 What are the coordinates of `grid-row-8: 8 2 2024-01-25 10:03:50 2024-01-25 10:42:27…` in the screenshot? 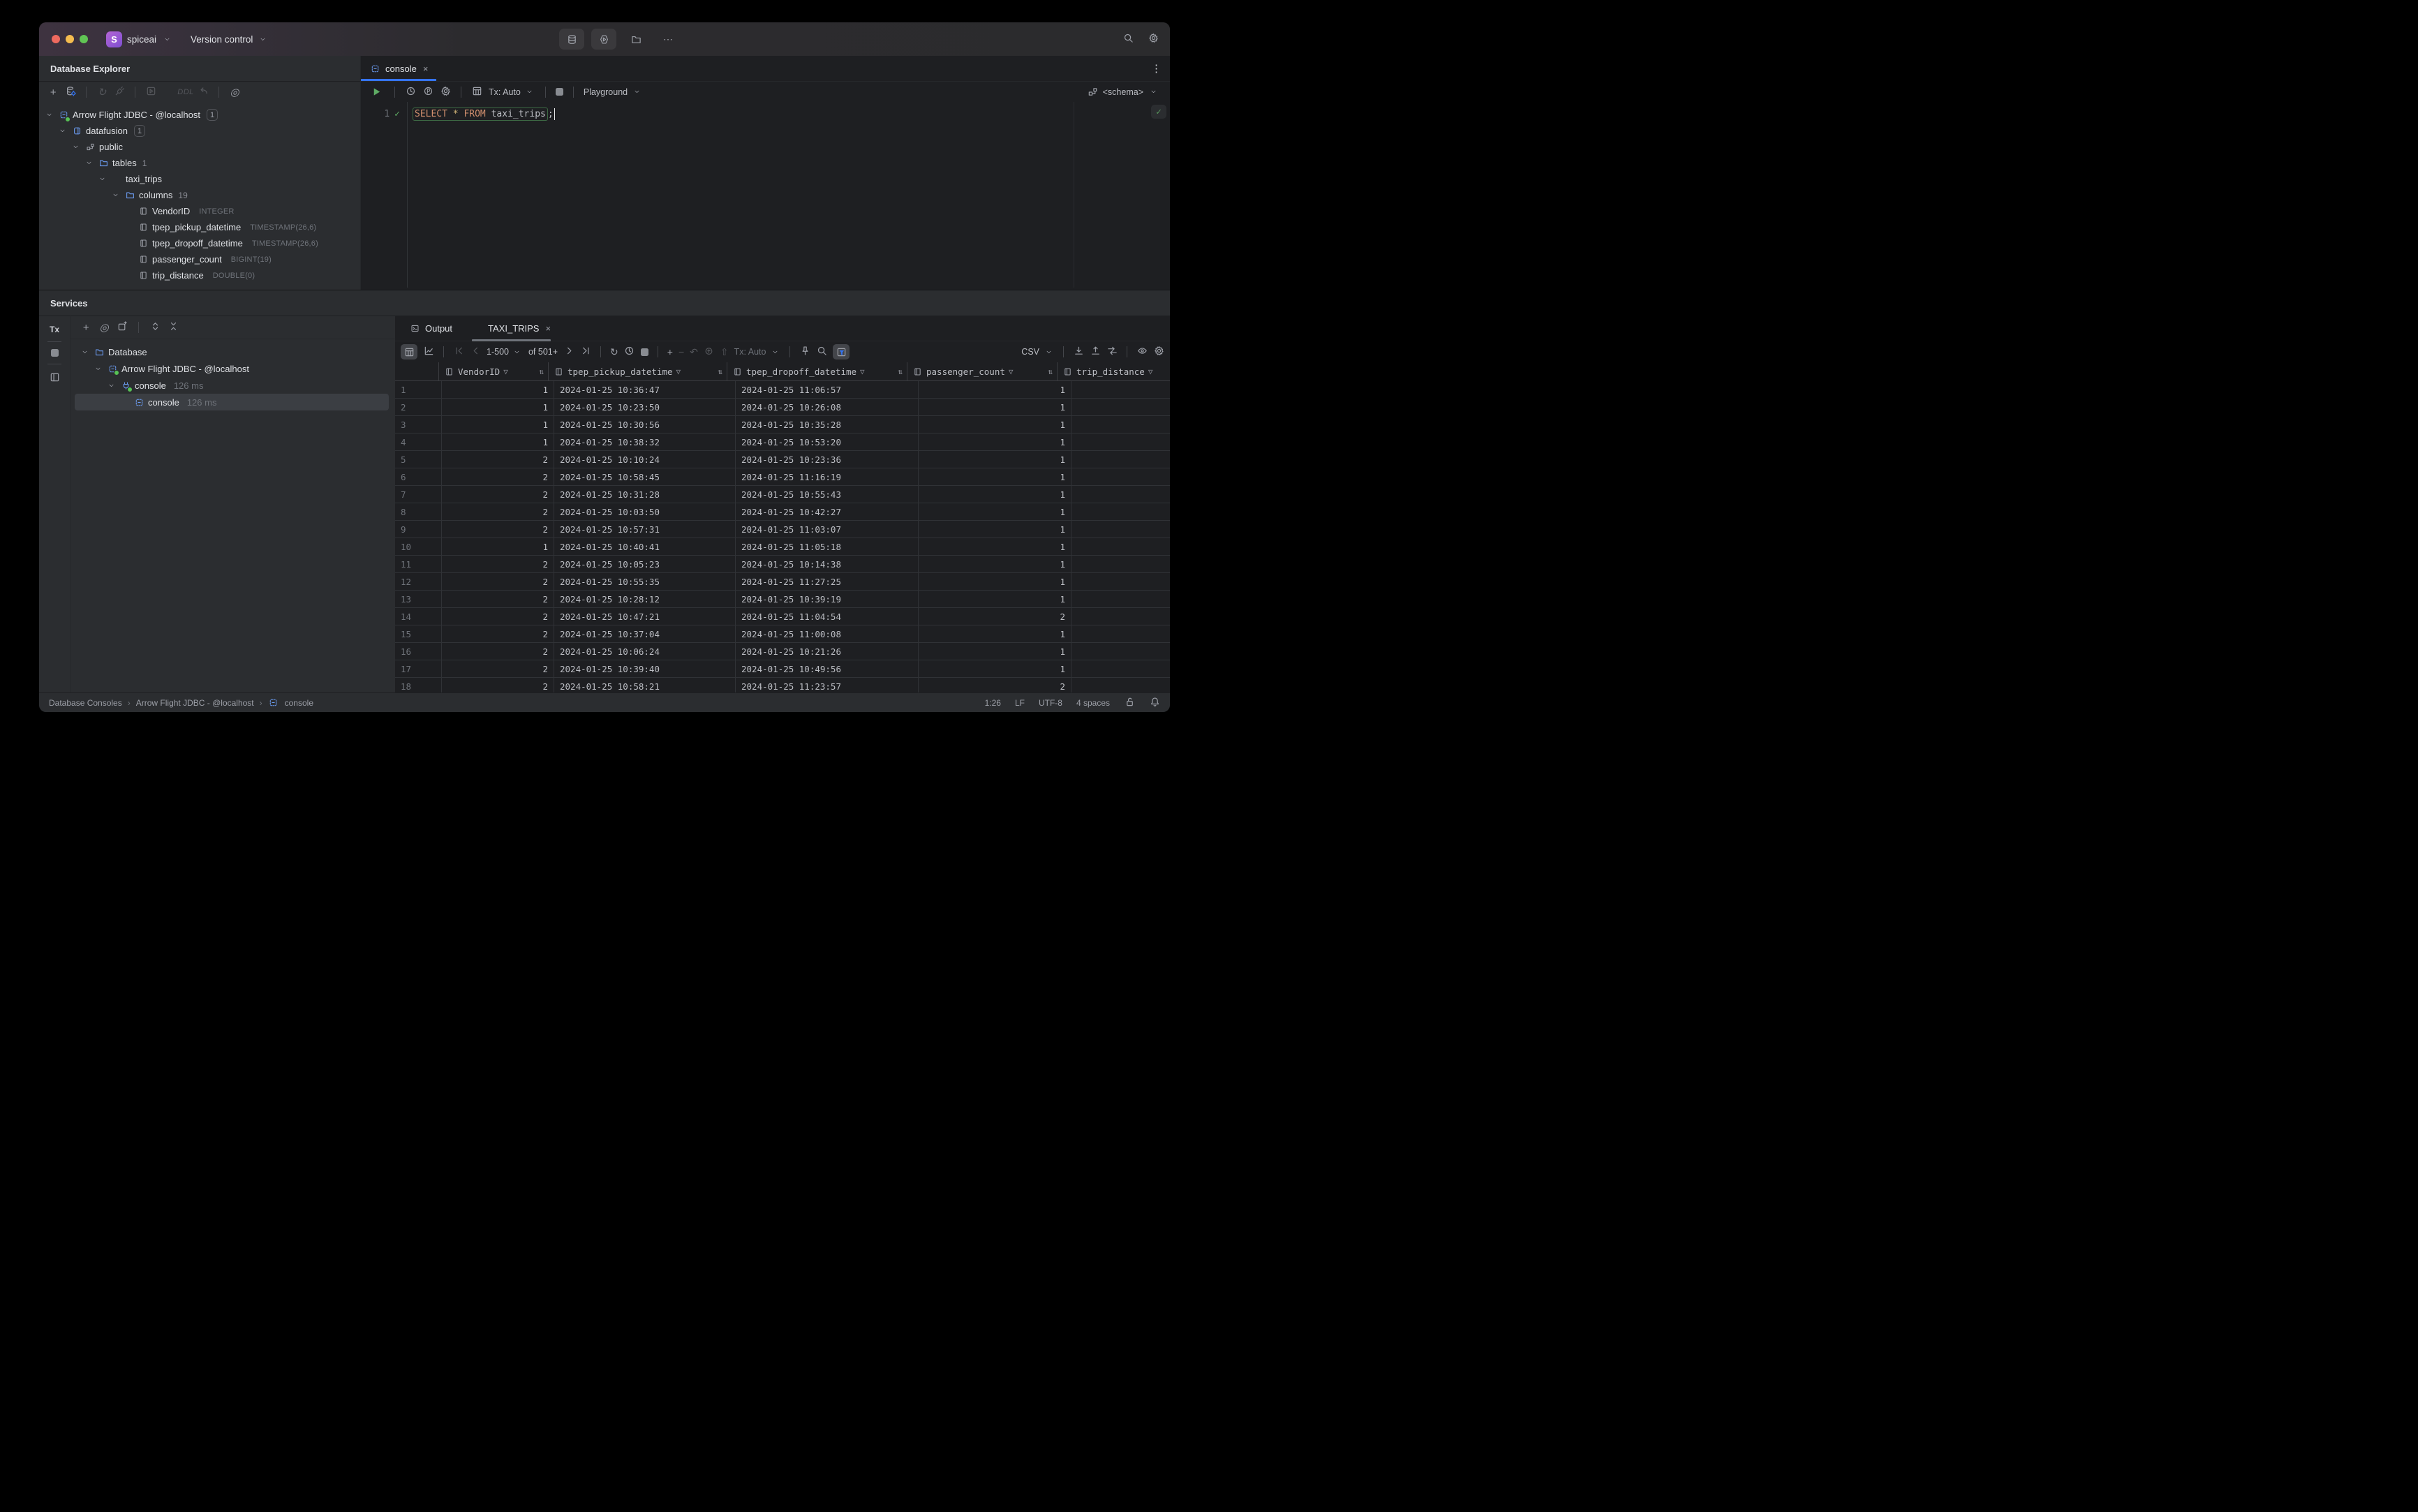 It's located at (782, 512).